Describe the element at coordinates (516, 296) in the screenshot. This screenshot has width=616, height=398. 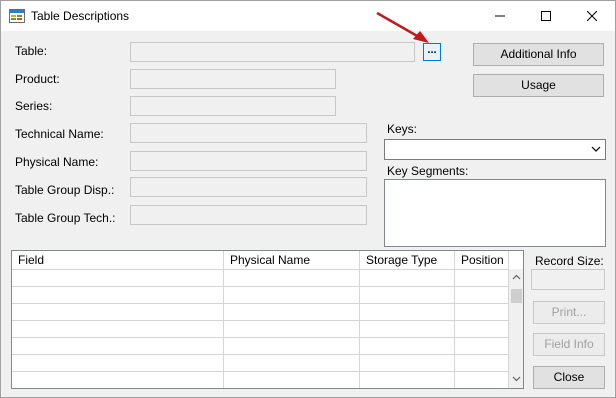
I see `scrollbar-thumb` at that location.